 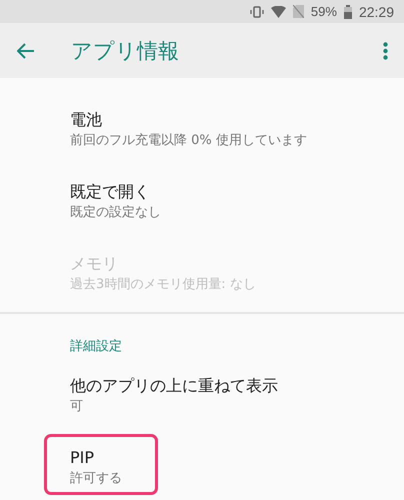 What do you see at coordinates (96, 347) in the screenshot?
I see `section-header: 詳細設定` at bounding box center [96, 347].